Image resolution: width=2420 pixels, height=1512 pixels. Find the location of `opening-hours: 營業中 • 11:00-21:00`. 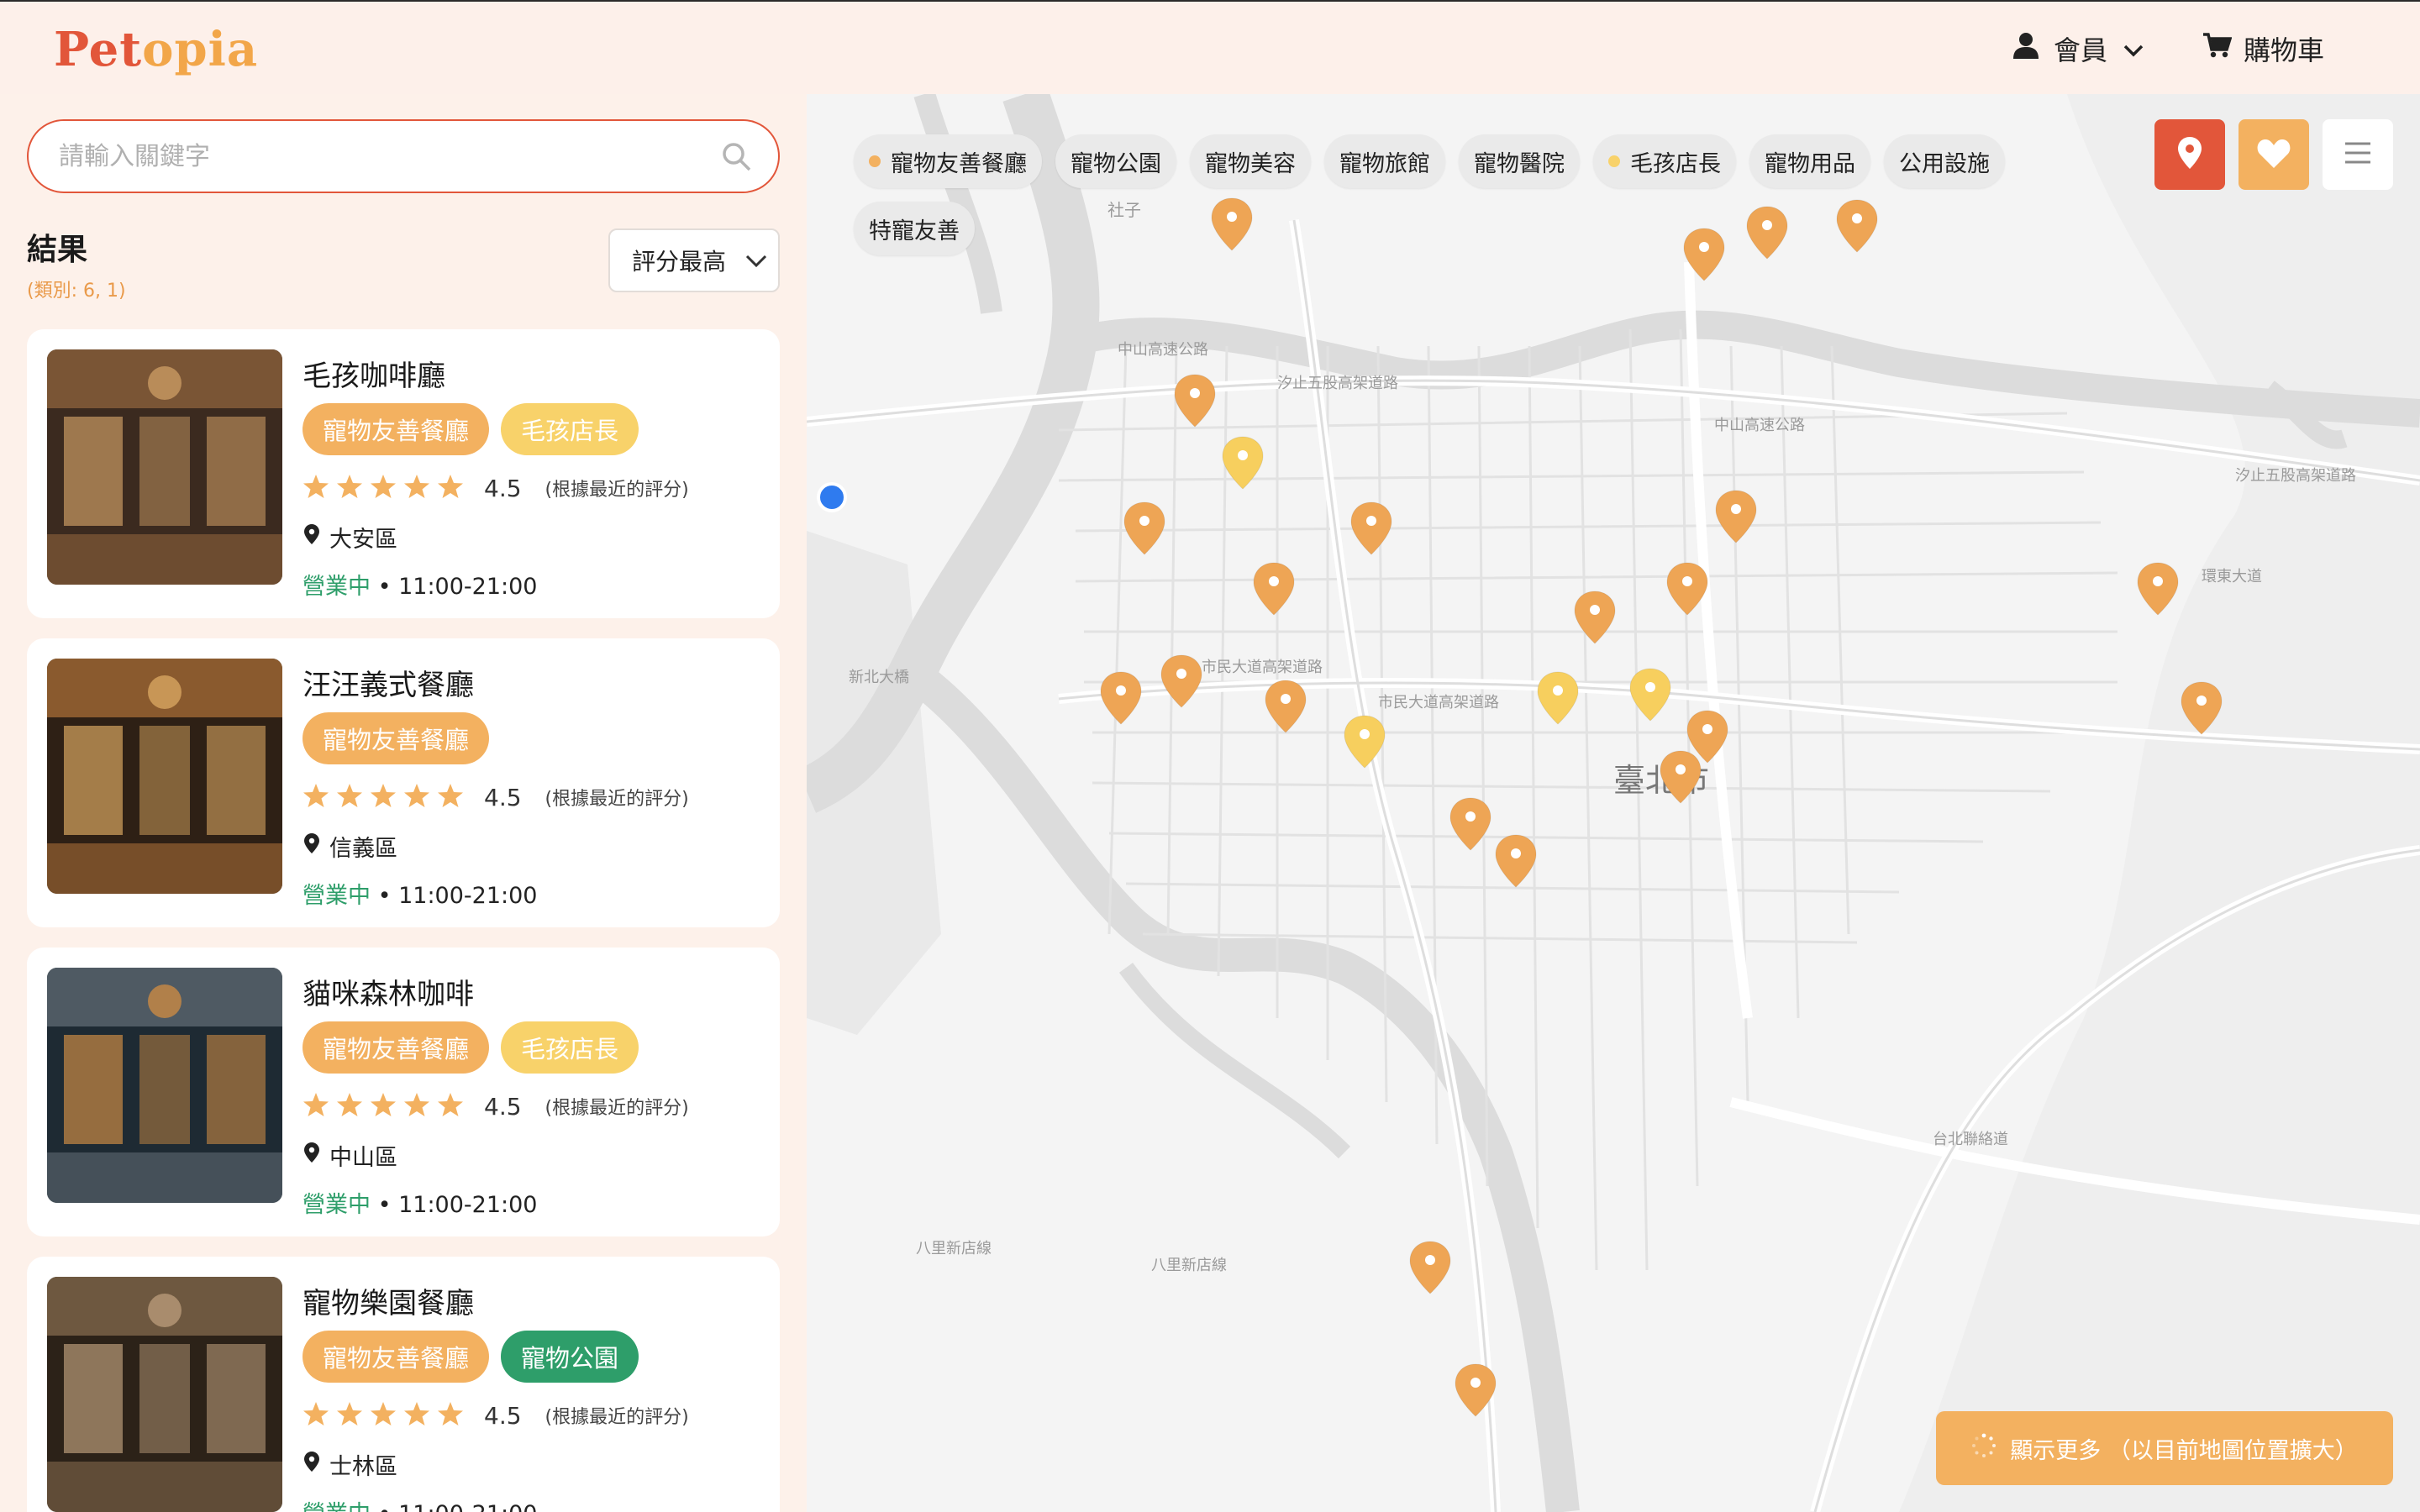

opening-hours: 營業中 • 11:00-21:00 is located at coordinates (420, 1503).